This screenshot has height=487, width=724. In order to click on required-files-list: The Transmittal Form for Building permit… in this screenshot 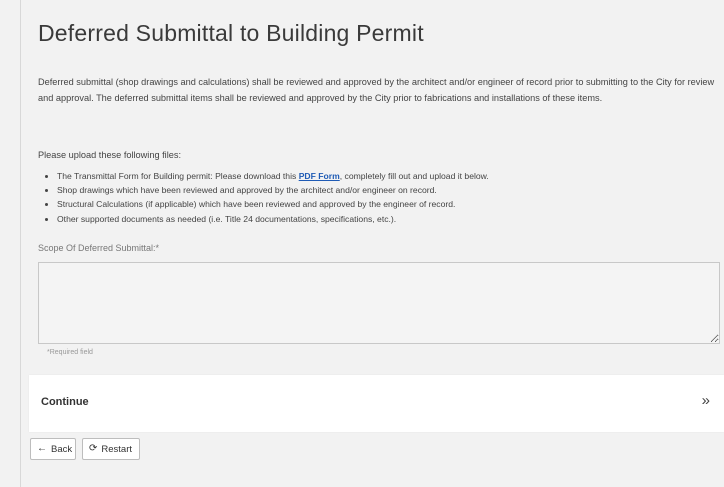, I will do `click(377, 197)`.